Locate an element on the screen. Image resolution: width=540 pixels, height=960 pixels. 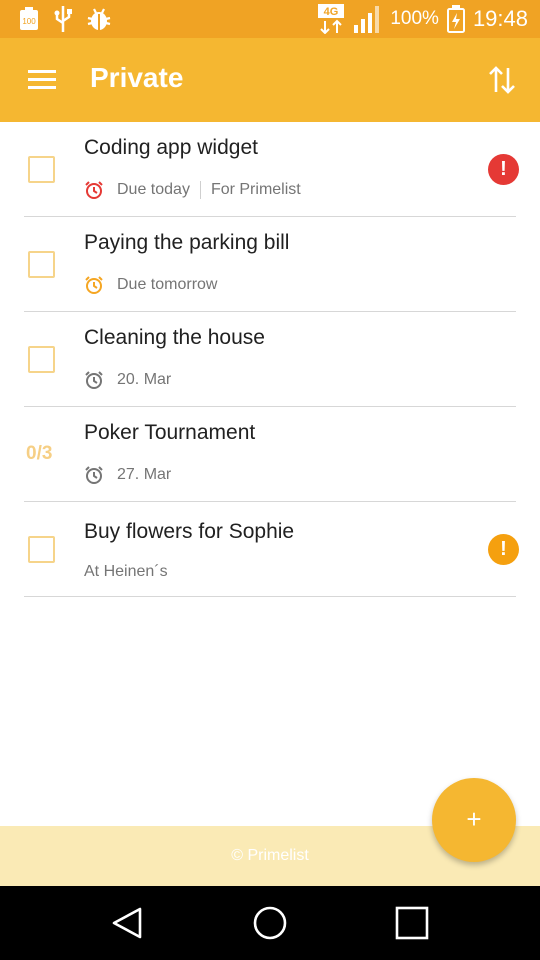
sort-button is located at coordinates (502, 80).